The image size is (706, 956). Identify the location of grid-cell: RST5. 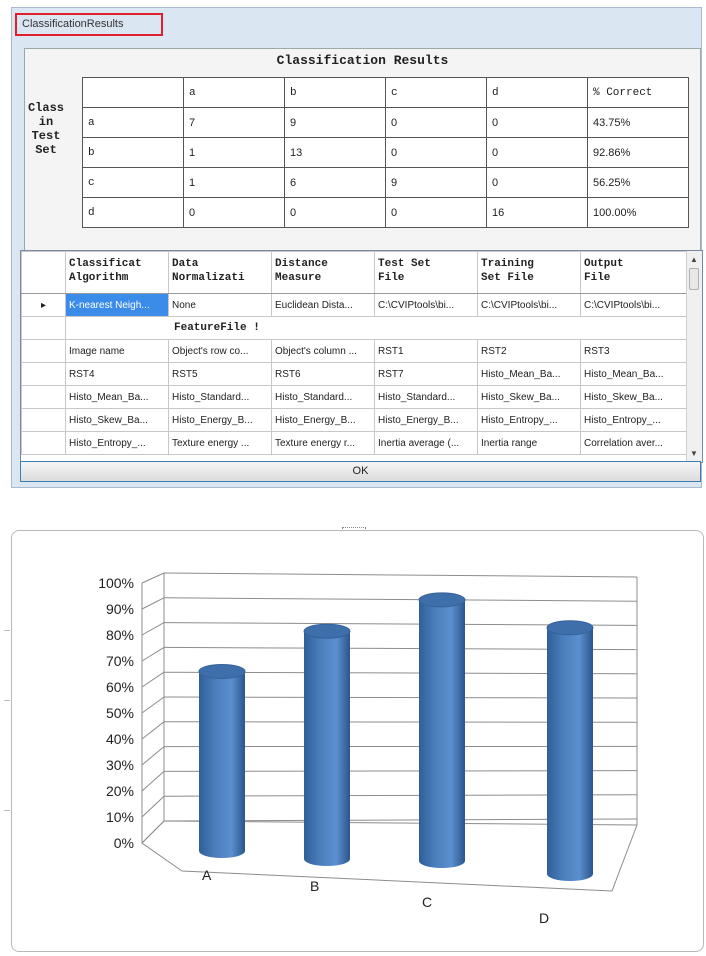
(220, 374).